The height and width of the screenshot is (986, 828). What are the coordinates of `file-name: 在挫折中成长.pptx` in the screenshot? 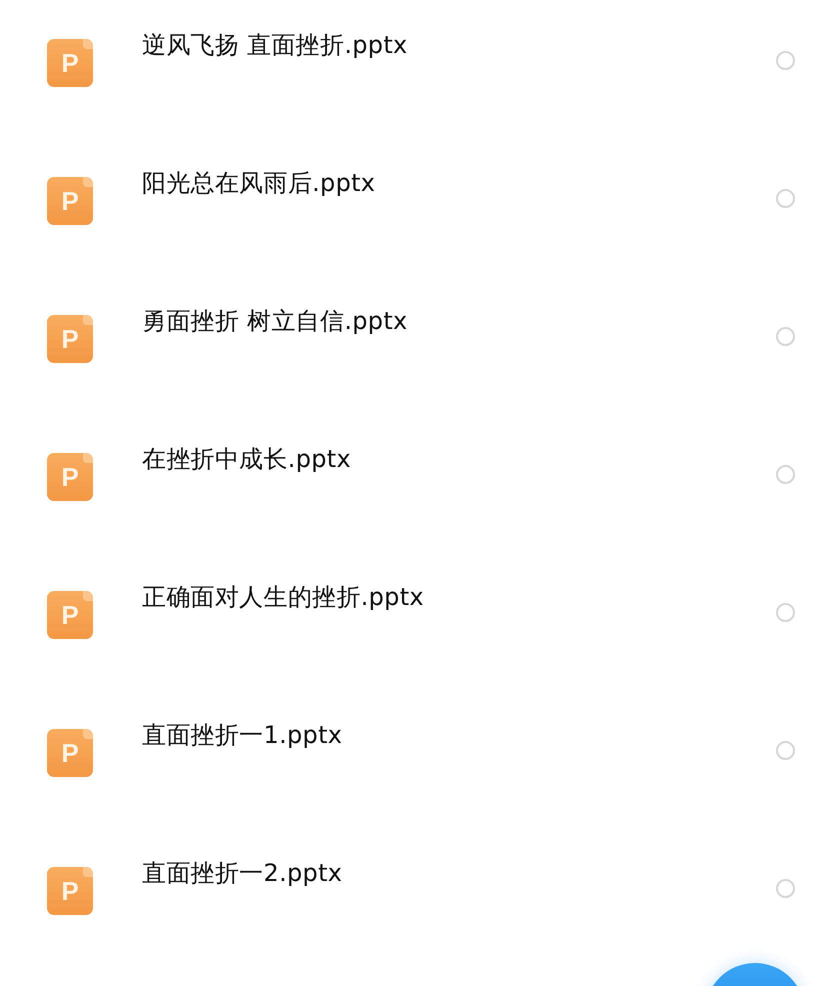 It's located at (459, 459).